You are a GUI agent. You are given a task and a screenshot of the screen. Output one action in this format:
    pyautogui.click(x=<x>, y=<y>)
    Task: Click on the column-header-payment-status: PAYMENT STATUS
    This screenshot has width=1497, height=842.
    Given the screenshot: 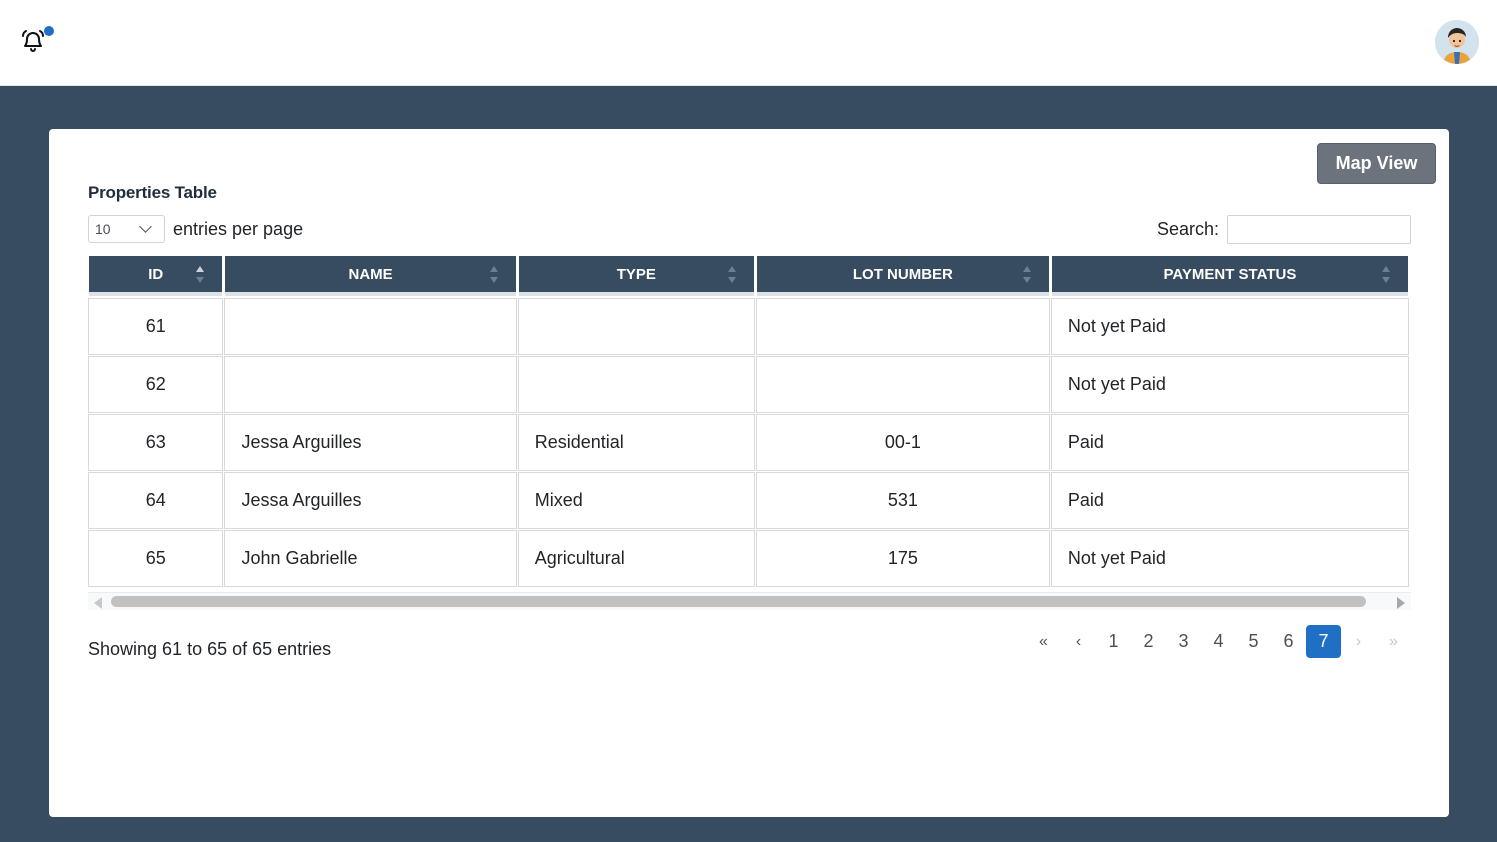 What is the action you would take?
    pyautogui.click(x=1229, y=276)
    